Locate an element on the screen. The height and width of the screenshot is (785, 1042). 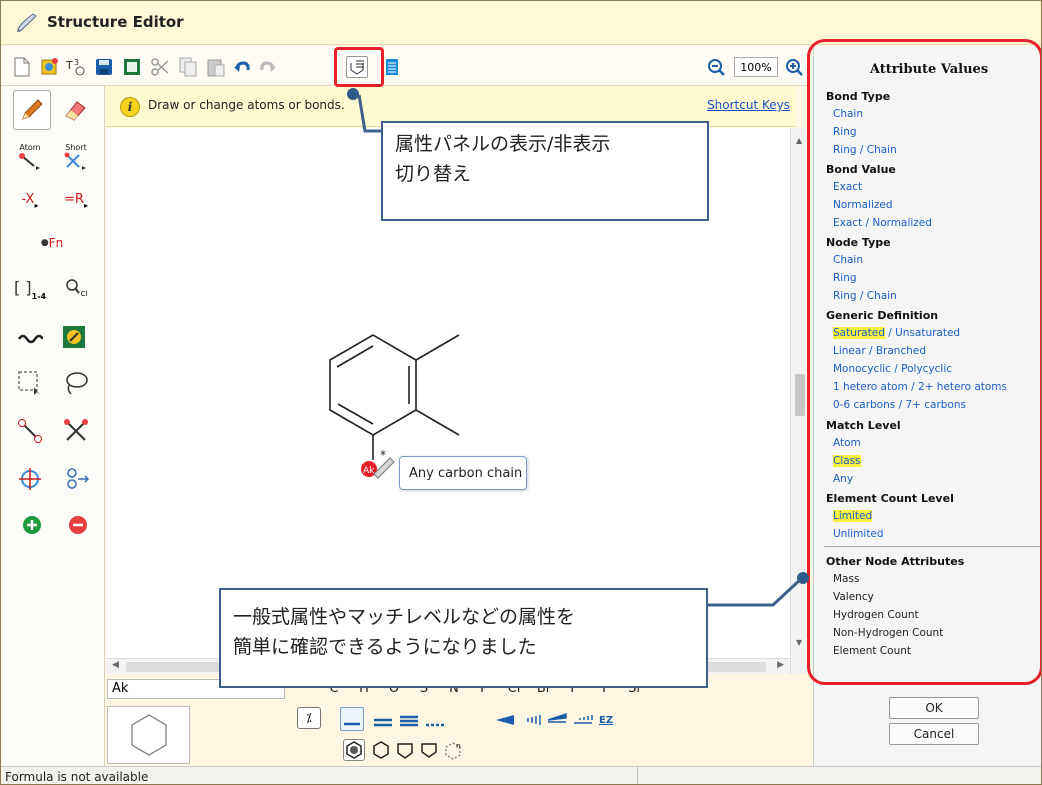
bracket-icon: [ ] is located at coordinates (22, 287).